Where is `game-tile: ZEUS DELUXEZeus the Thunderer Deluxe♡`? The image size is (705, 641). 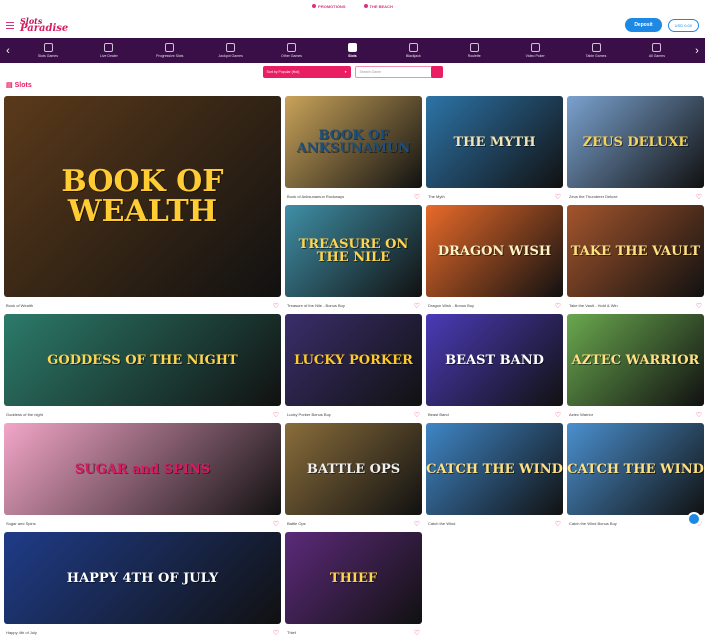 game-tile: ZEUS DELUXEZeus the Thunderer Deluxe♡ is located at coordinates (635, 150).